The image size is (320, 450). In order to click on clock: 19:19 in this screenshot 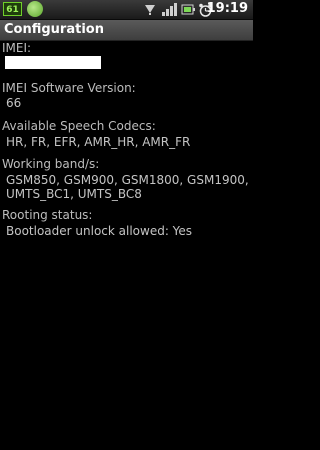, I will do `click(227, 8)`.